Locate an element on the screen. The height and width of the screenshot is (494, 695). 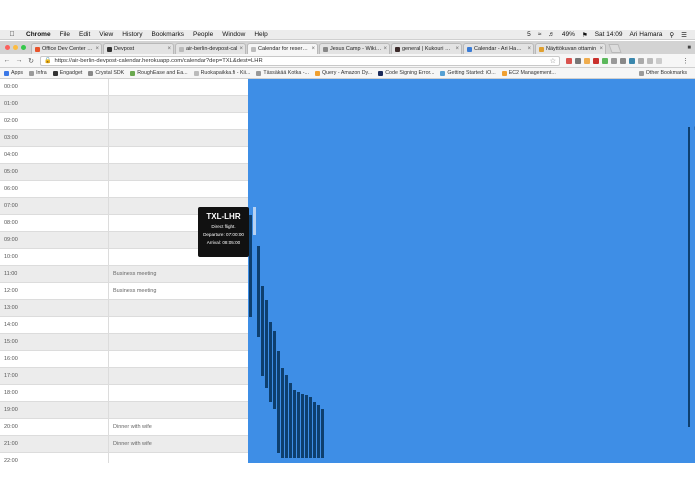
tab-4: Jesus Camp - Wikipedi × is located at coordinates (354, 48).